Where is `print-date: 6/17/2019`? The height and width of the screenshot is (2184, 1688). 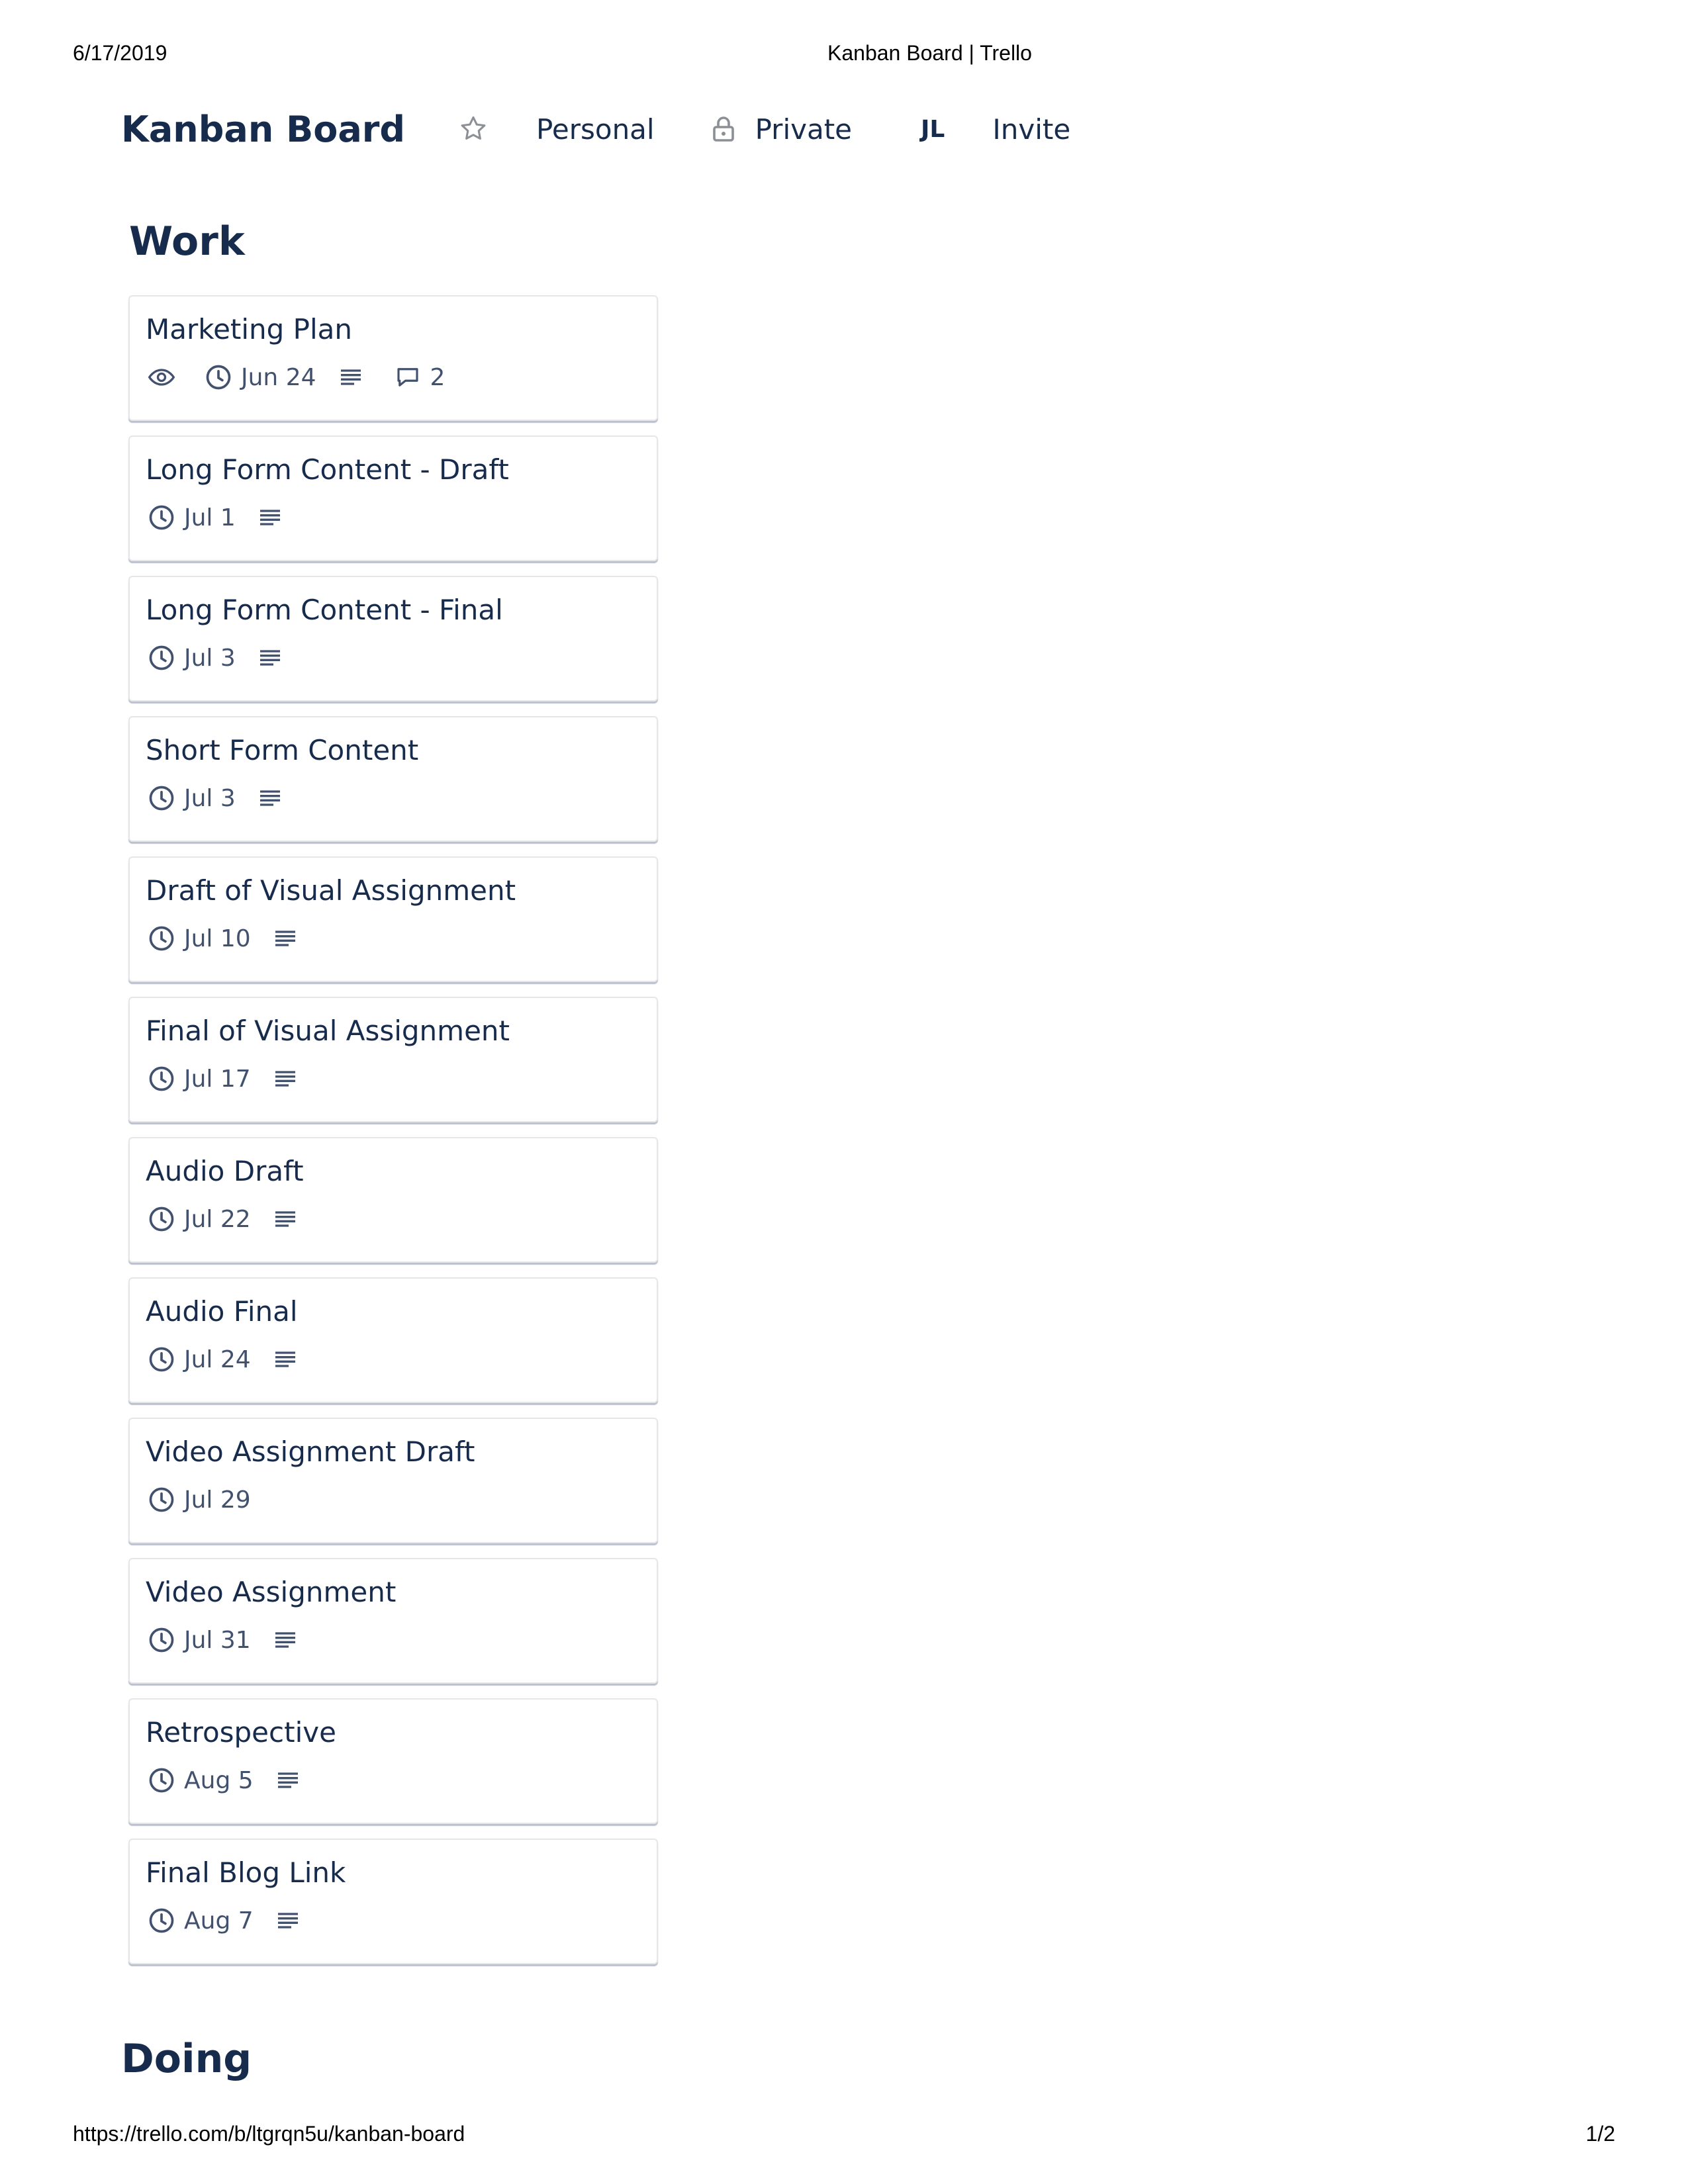
print-date: 6/17/2019 is located at coordinates (120, 53).